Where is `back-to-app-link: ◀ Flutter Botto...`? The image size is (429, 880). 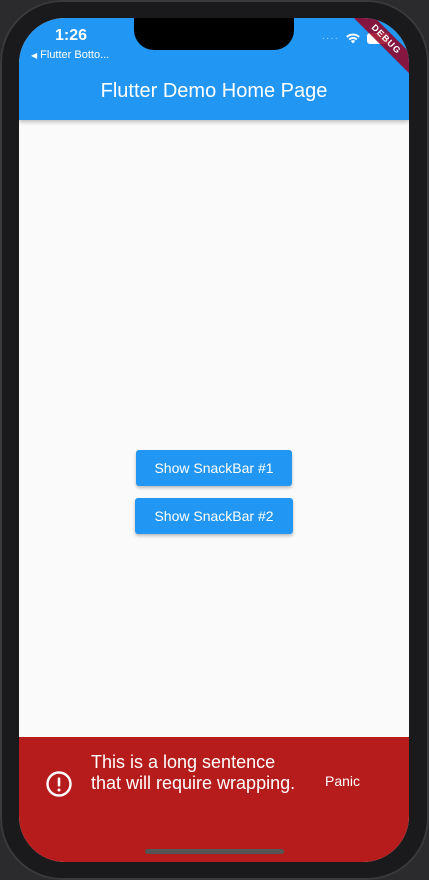
back-to-app-link: ◀ Flutter Botto... is located at coordinates (70, 55).